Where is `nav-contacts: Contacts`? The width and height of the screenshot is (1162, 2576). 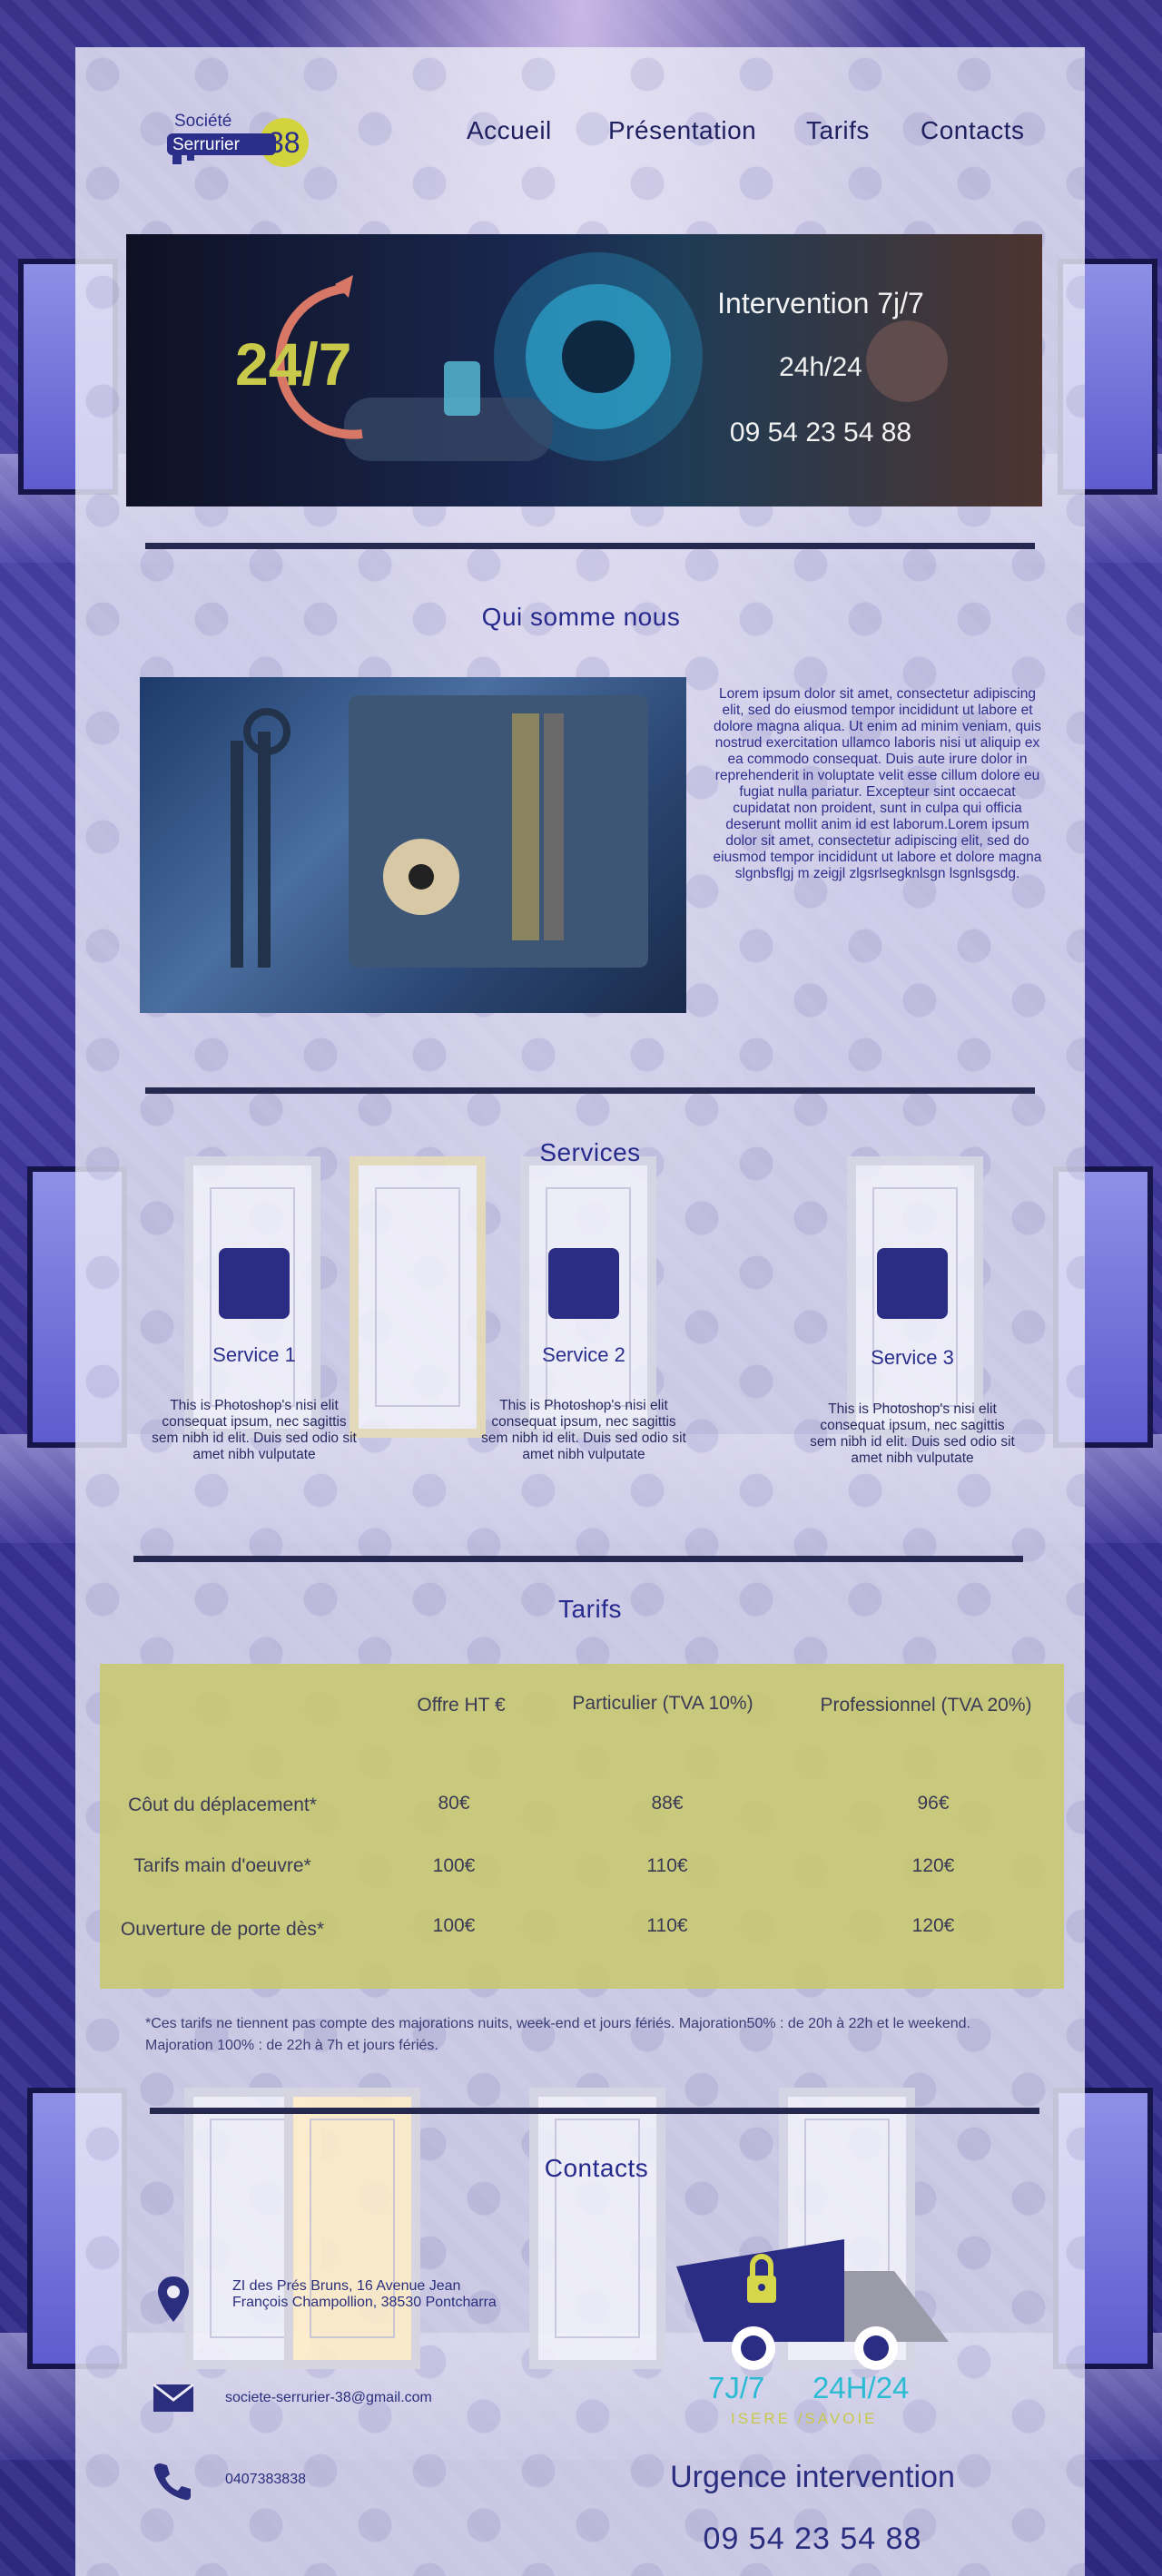 nav-contacts: Contacts is located at coordinates (973, 130).